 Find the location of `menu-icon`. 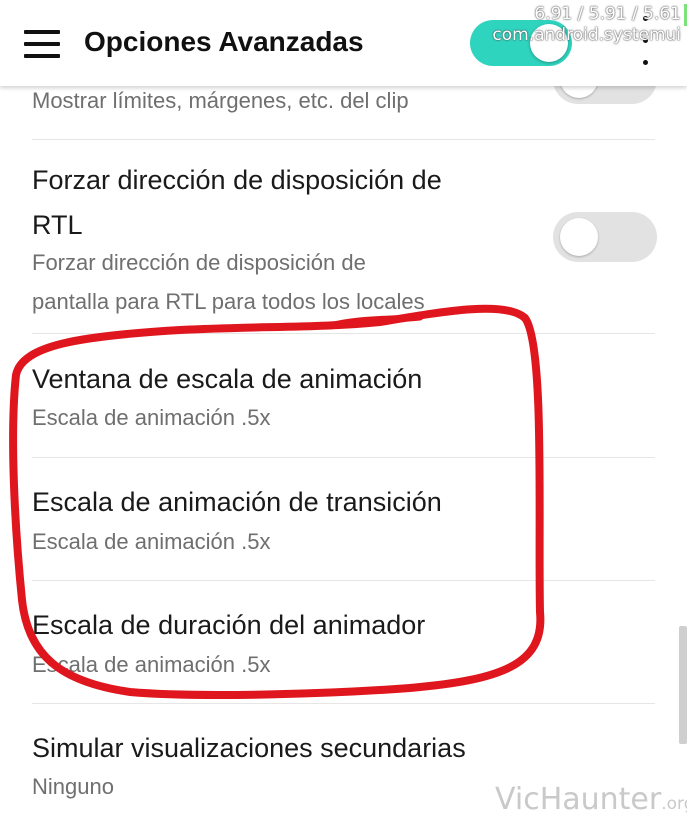

menu-icon is located at coordinates (42, 44).